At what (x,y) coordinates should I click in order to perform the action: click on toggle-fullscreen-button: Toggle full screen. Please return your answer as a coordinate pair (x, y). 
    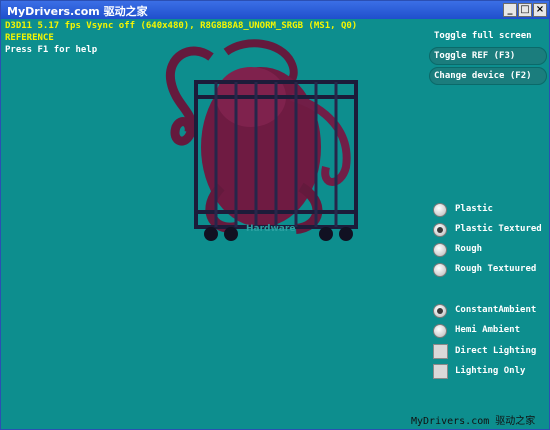
    Looking at the image, I should click on (488, 36).